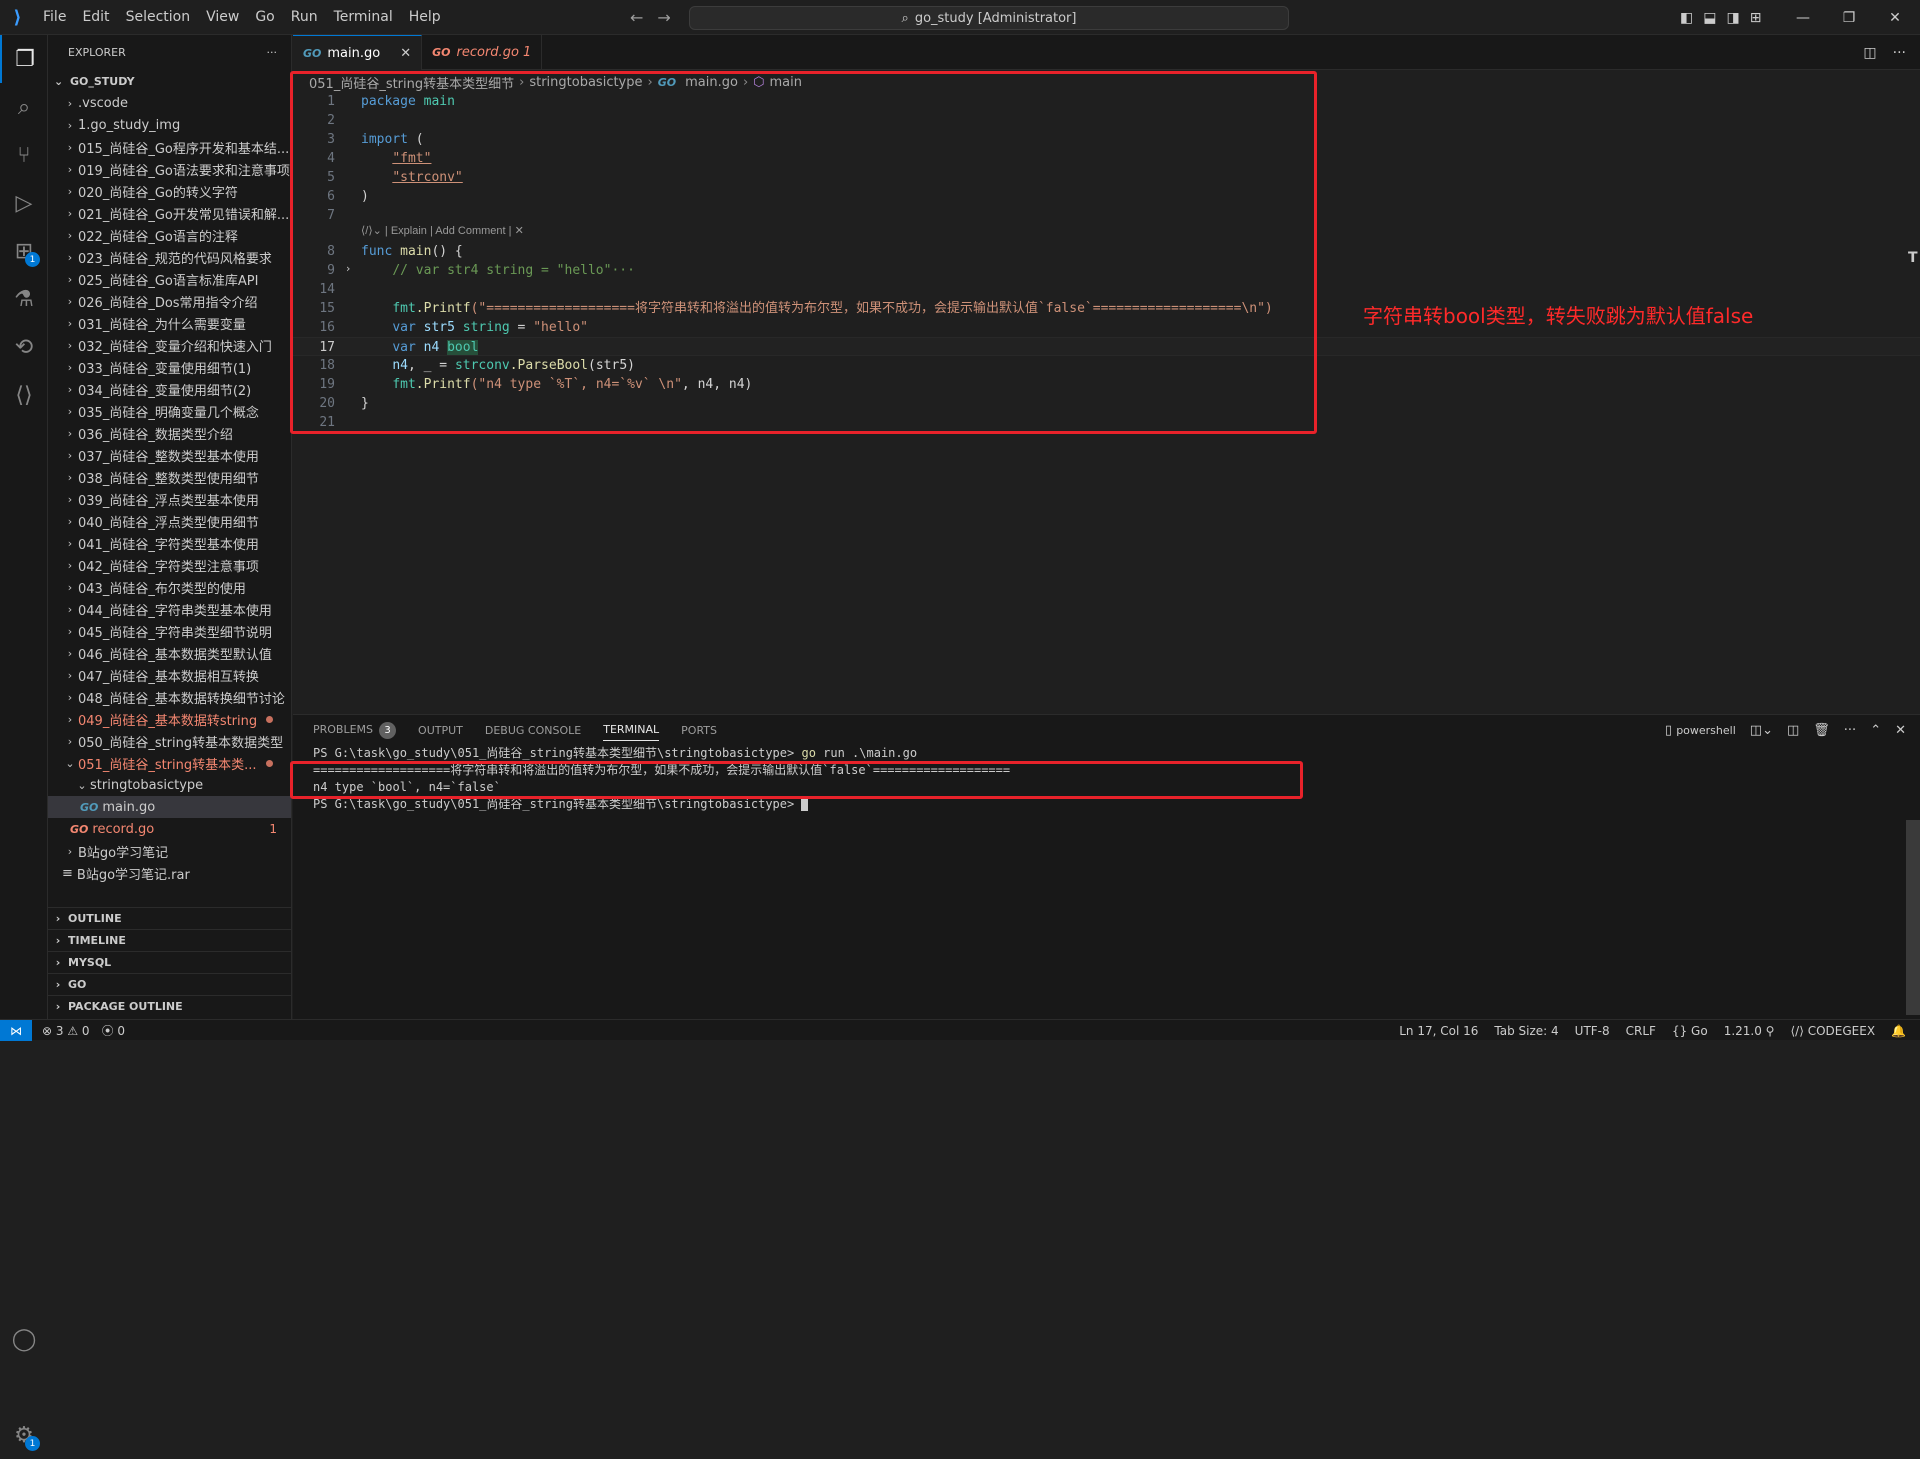 This screenshot has height=1459, width=1920. Describe the element at coordinates (169, 367) in the screenshot. I see `tree-folder: › 033_尚硅谷_变量使用细节(1)` at that location.